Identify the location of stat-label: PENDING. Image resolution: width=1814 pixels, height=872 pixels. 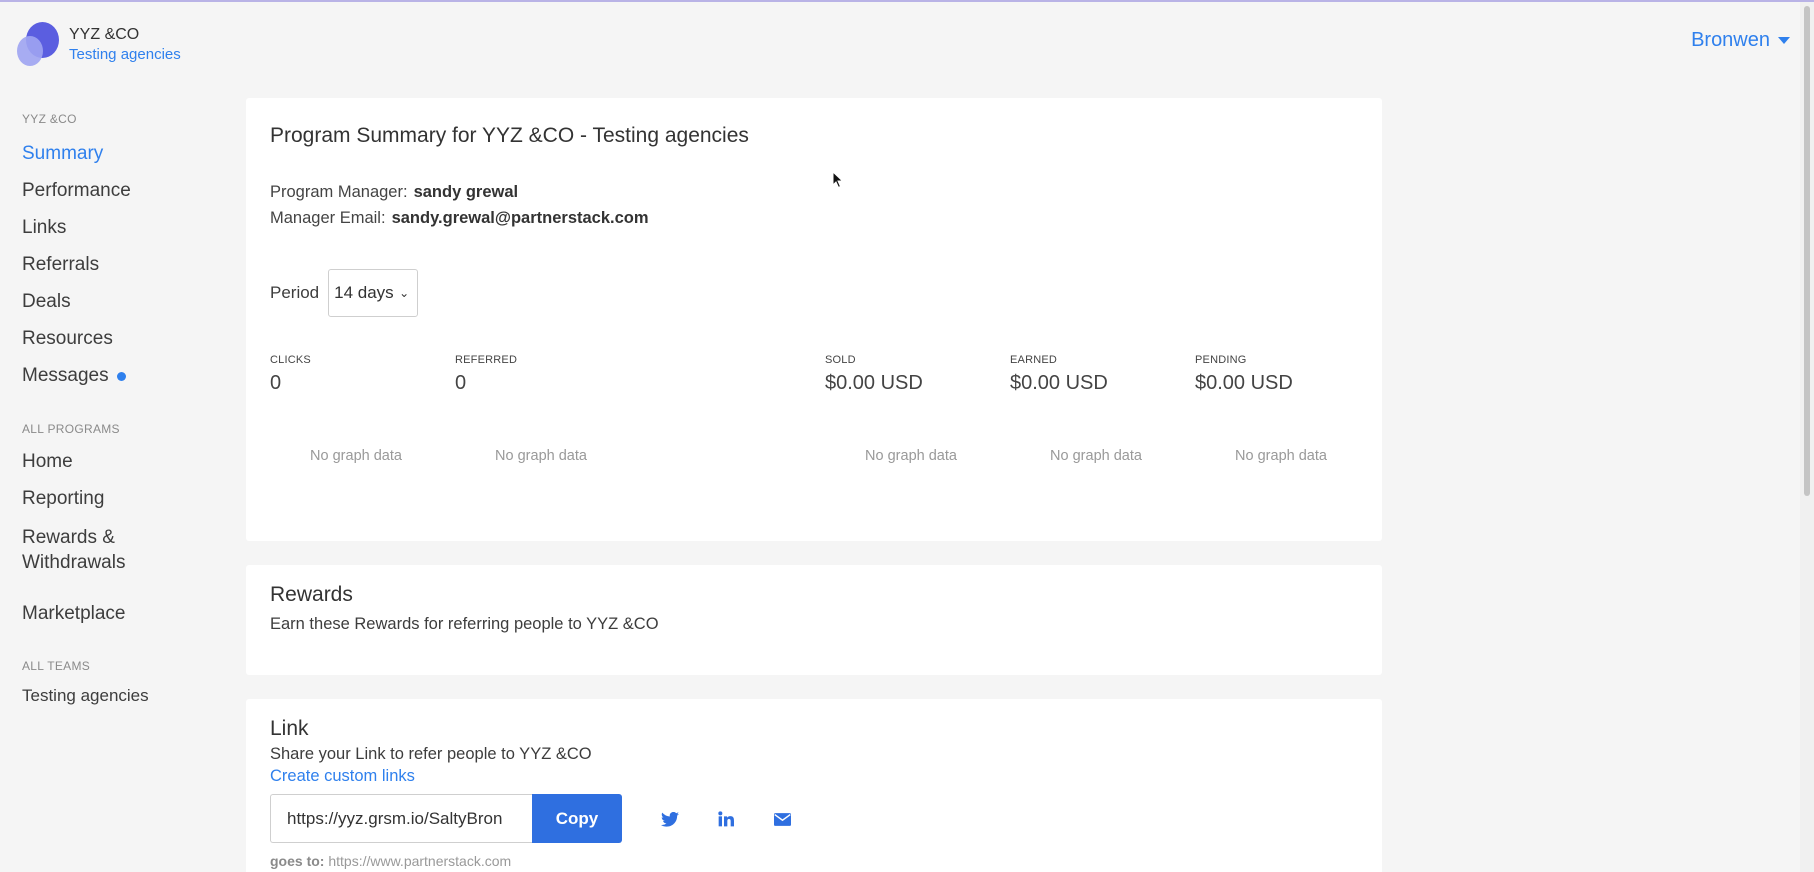
(1221, 360).